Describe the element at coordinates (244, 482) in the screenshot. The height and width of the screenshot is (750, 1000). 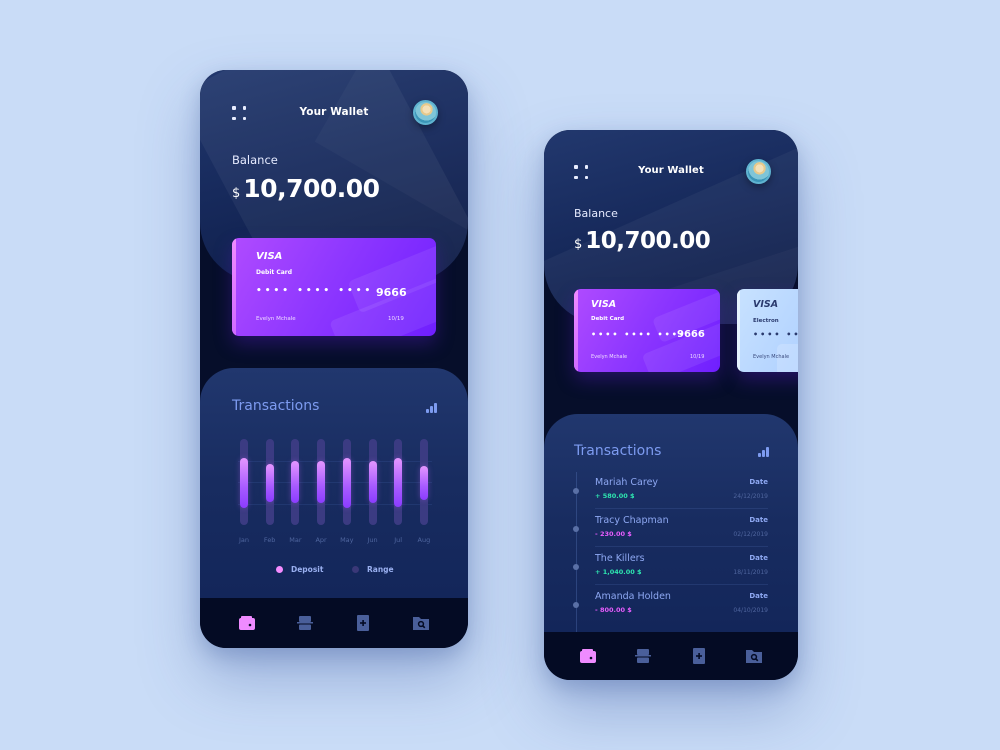
I see `deposit-bar-jan` at that location.